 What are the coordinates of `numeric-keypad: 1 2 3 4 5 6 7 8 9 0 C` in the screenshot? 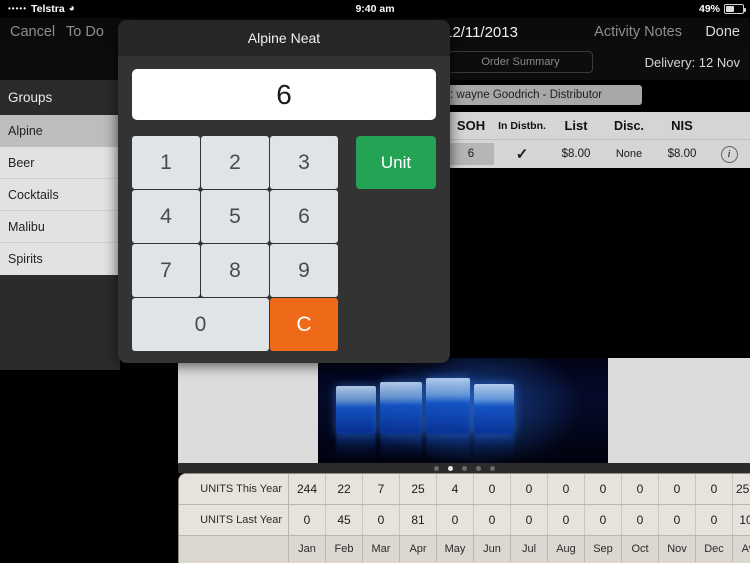 It's located at (235, 243).